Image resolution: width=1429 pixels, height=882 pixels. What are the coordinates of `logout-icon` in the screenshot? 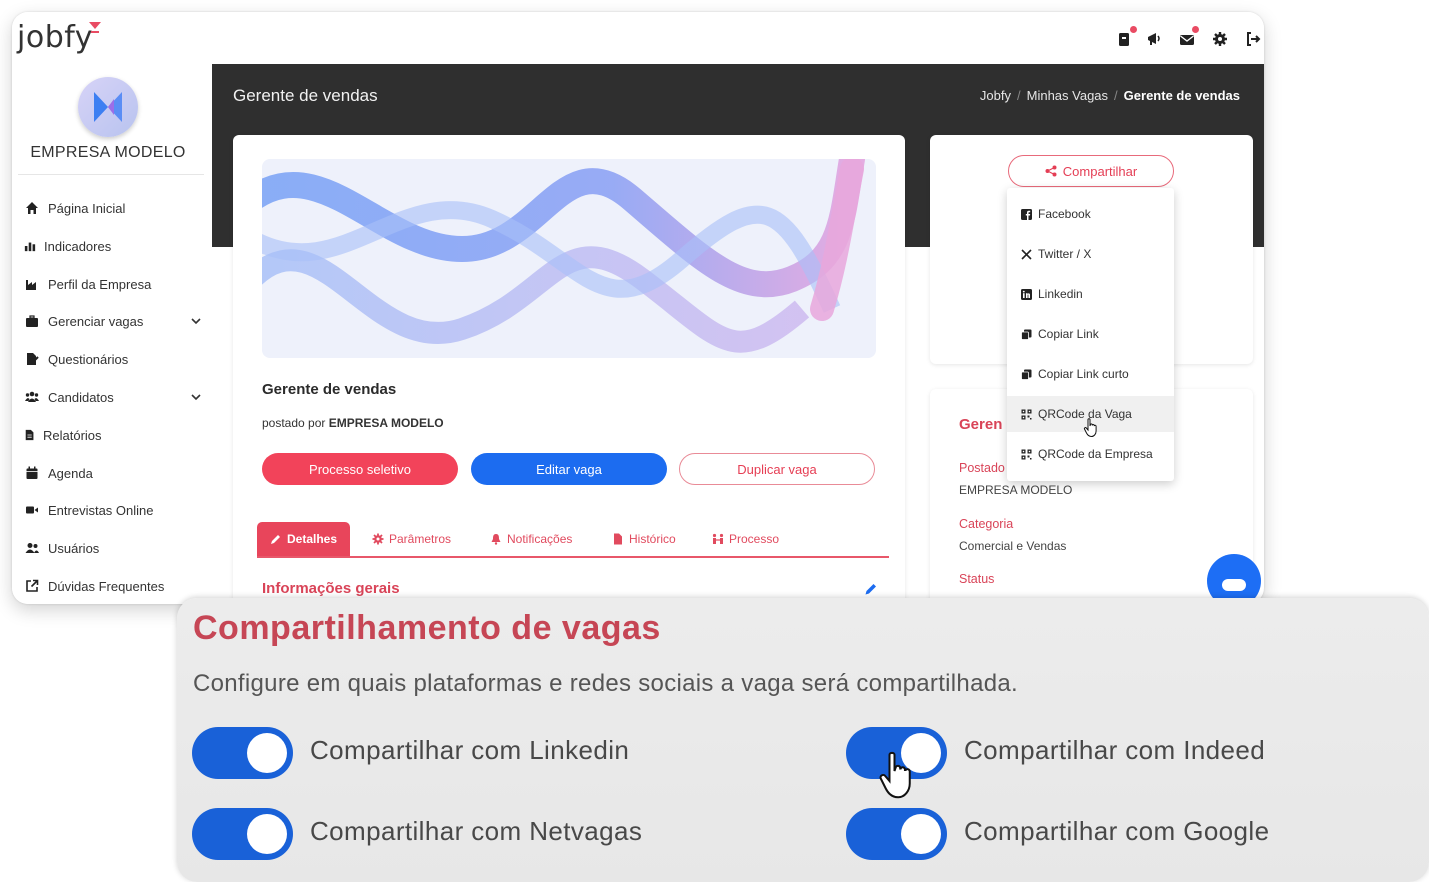 It's located at (1253, 39).